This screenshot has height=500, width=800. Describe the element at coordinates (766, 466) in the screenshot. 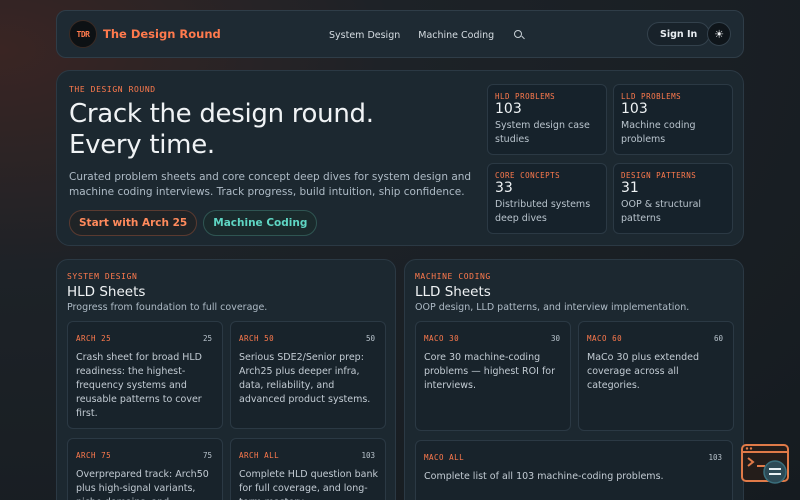

I see `floating-notes-search-icon` at that location.